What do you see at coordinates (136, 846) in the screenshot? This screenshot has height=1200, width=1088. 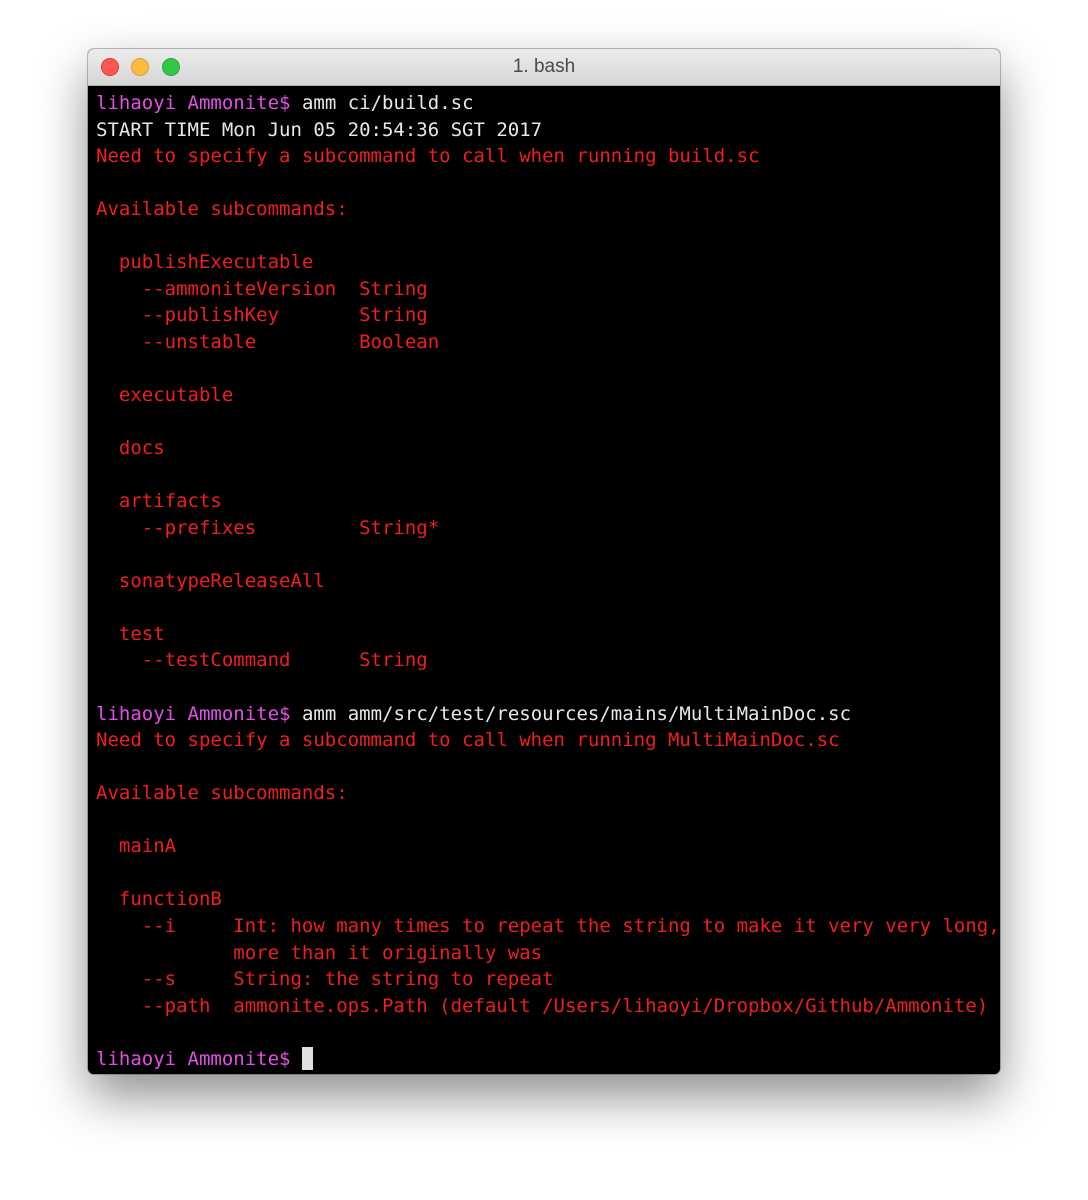 I see `output-line: mainA` at bounding box center [136, 846].